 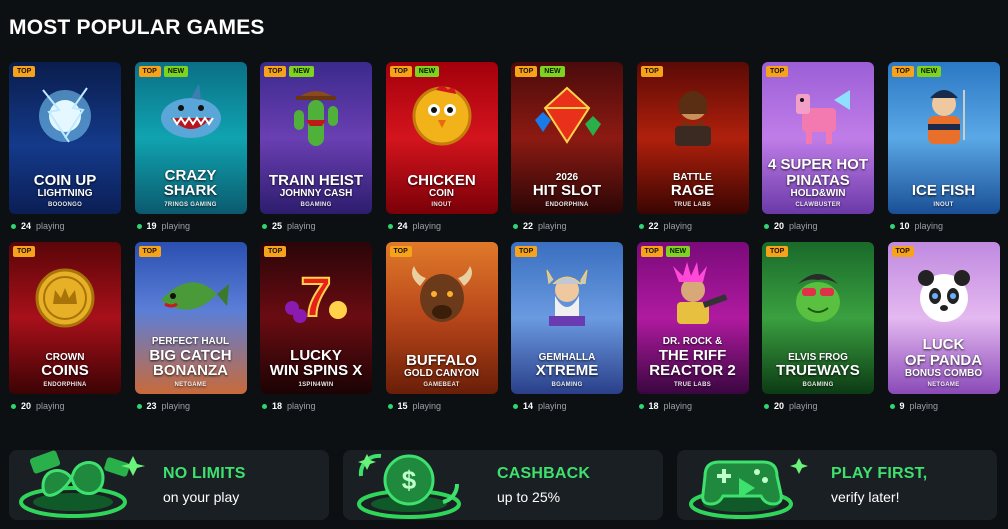 I want to click on game-cover: TOP NEW CHICKEN COIN INOUT, so click(x=441, y=138).